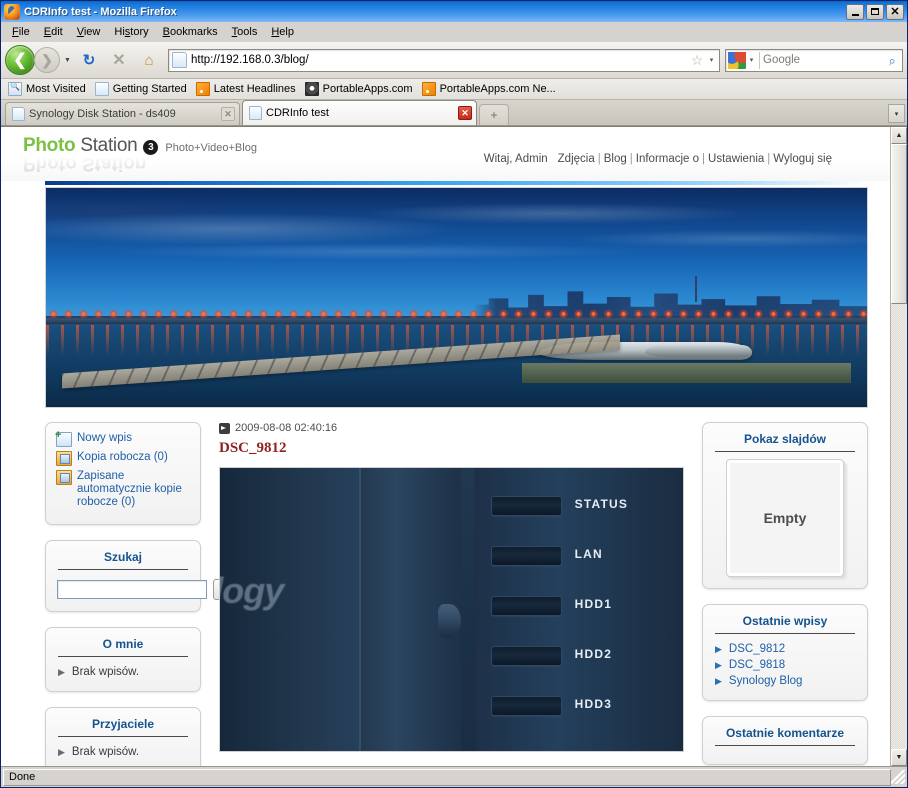  I want to click on nav-link-wyloguj-sie: Wyloguj się, so click(802, 159).